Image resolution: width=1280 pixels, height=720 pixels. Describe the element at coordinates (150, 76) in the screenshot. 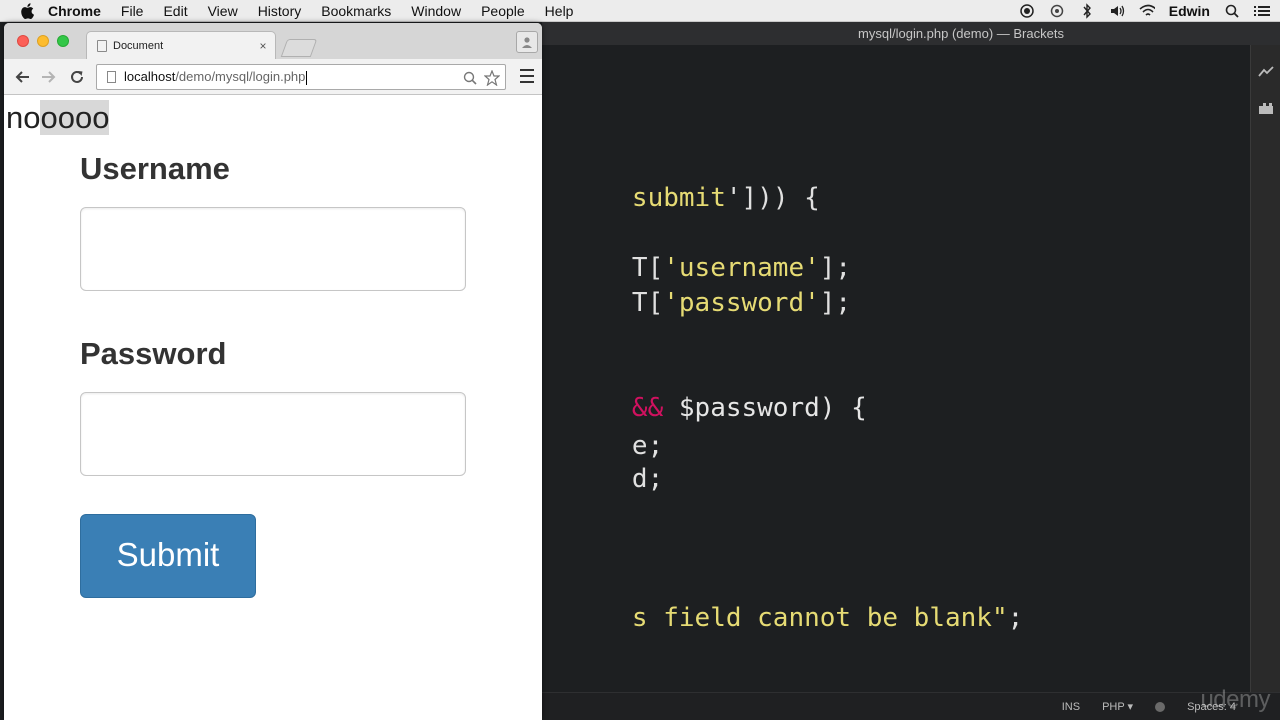

I see `url-host: localhost` at that location.